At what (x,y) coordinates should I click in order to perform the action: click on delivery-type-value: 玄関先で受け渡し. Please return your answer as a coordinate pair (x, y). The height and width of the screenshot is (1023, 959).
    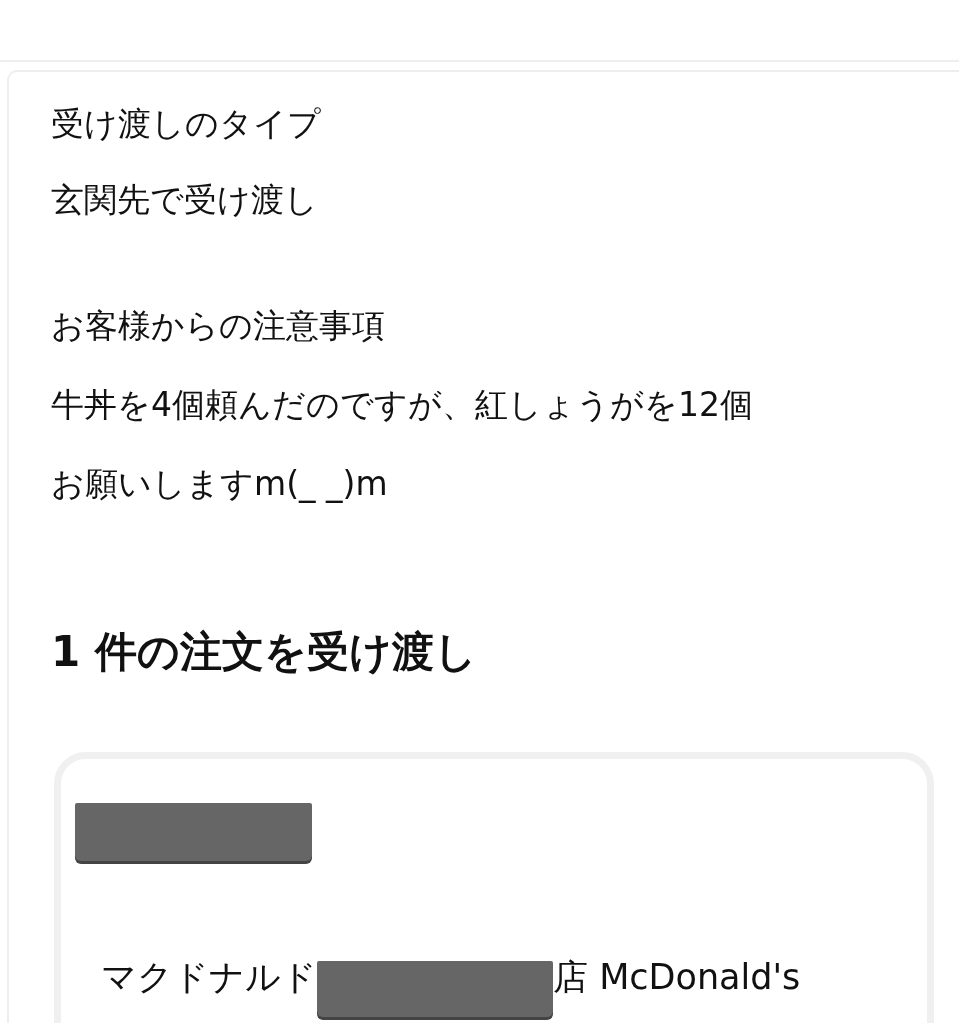
    Looking at the image, I should click on (185, 200).